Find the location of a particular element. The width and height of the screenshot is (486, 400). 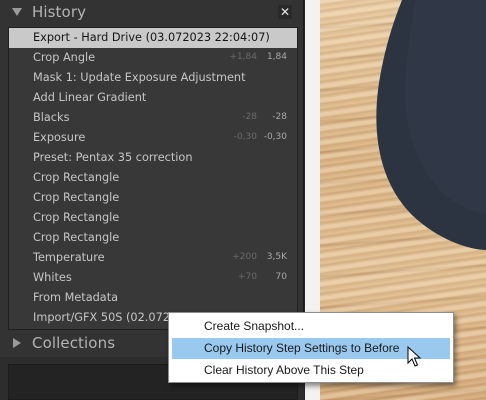

history-item-before-value: +70 is located at coordinates (247, 277).